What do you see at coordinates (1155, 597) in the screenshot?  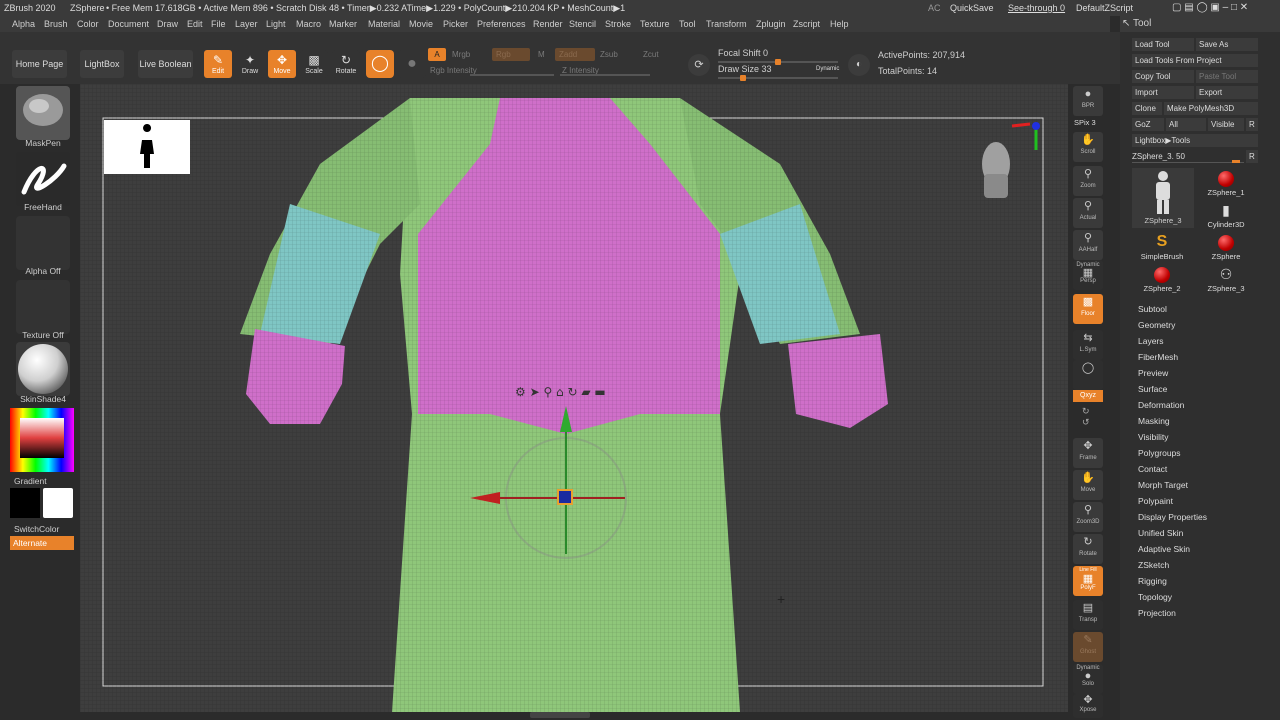 I see `topology-menu: Topology` at bounding box center [1155, 597].